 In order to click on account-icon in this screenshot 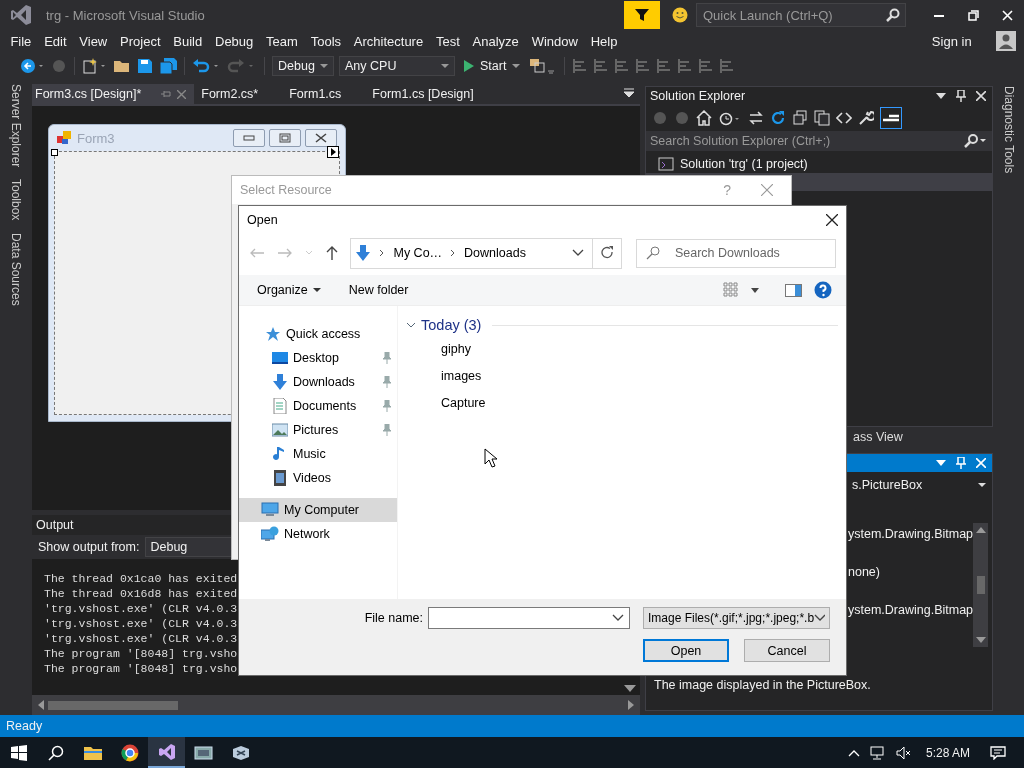, I will do `click(1006, 41)`.